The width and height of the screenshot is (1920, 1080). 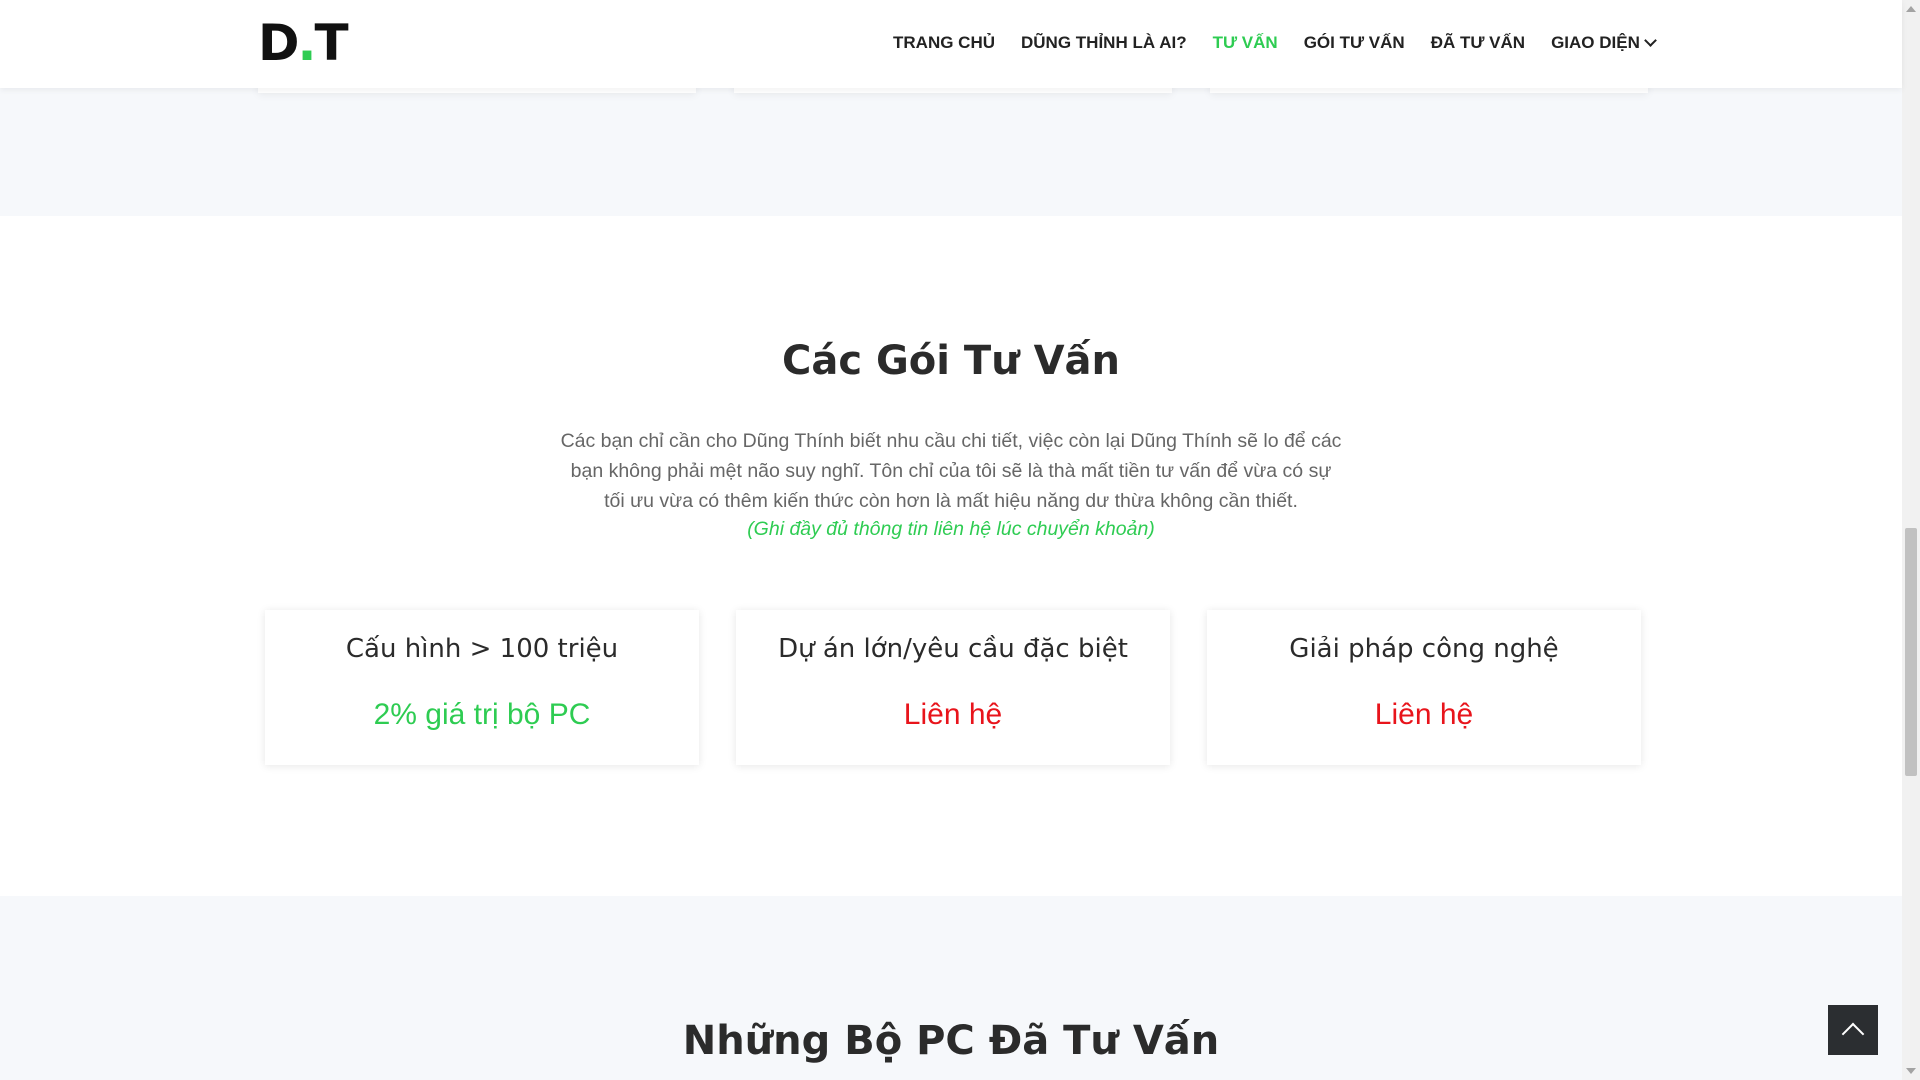 What do you see at coordinates (944, 43) in the screenshot?
I see `nav-item-home: TRANG CHỦ` at bounding box center [944, 43].